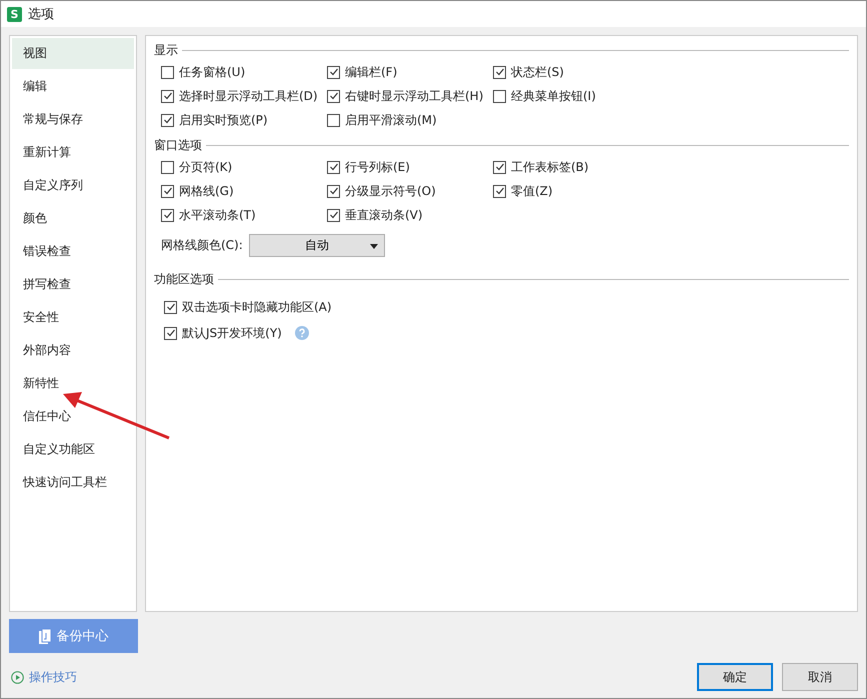 The height and width of the screenshot is (699, 867). What do you see at coordinates (820, 677) in the screenshot?
I see `dialog-button: 取消` at bounding box center [820, 677].